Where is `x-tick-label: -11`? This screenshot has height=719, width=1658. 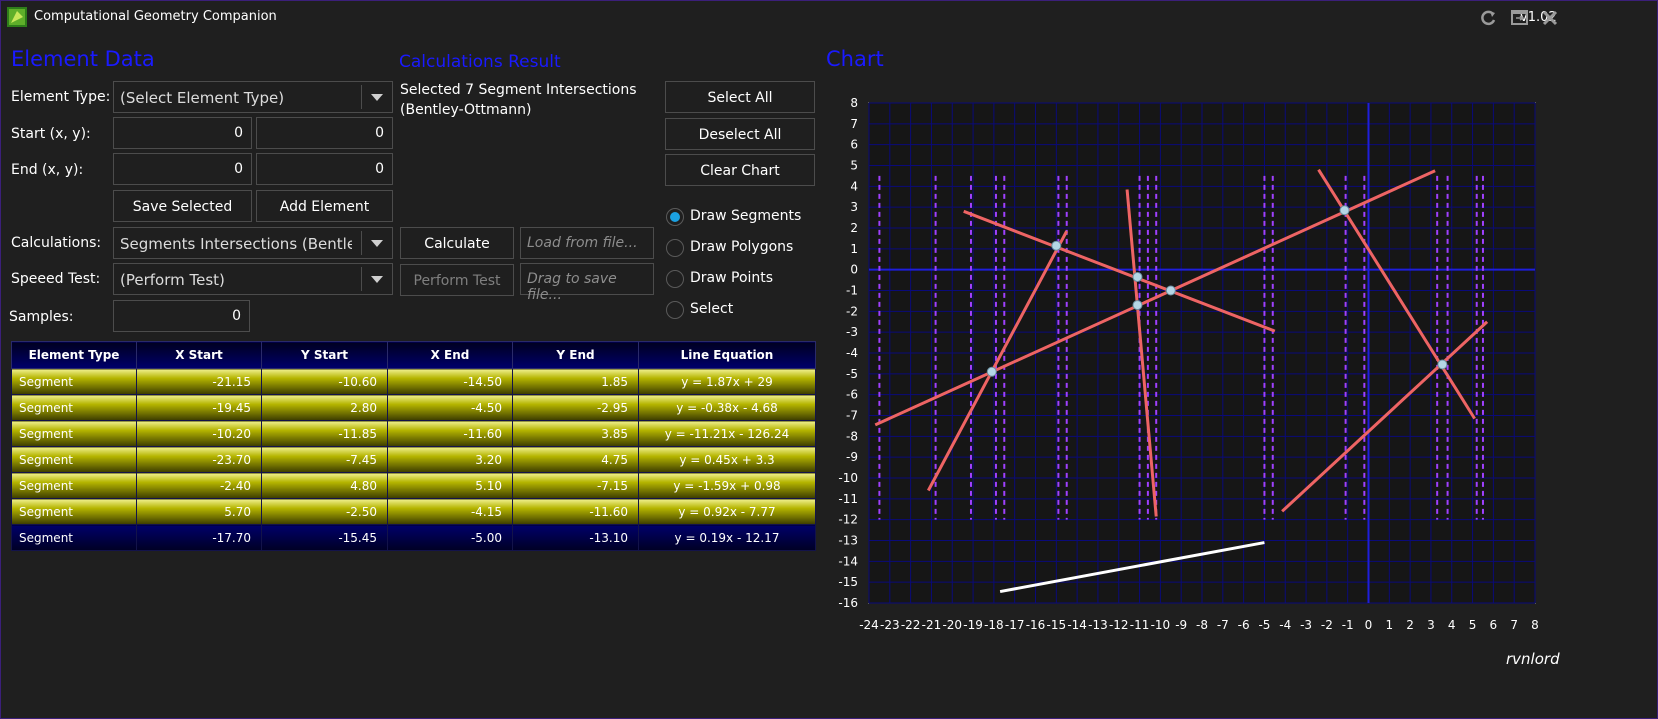
x-tick-label: -11 is located at coordinates (1140, 625).